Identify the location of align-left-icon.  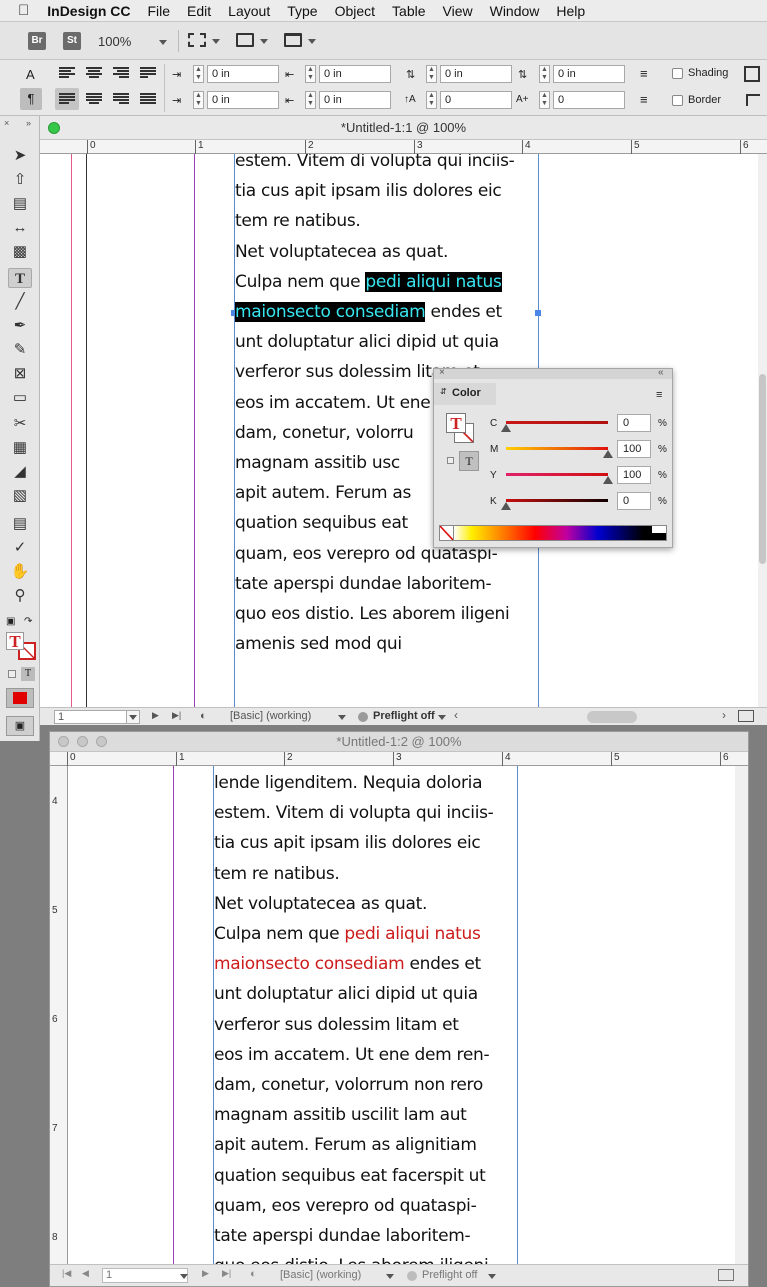
(67, 73).